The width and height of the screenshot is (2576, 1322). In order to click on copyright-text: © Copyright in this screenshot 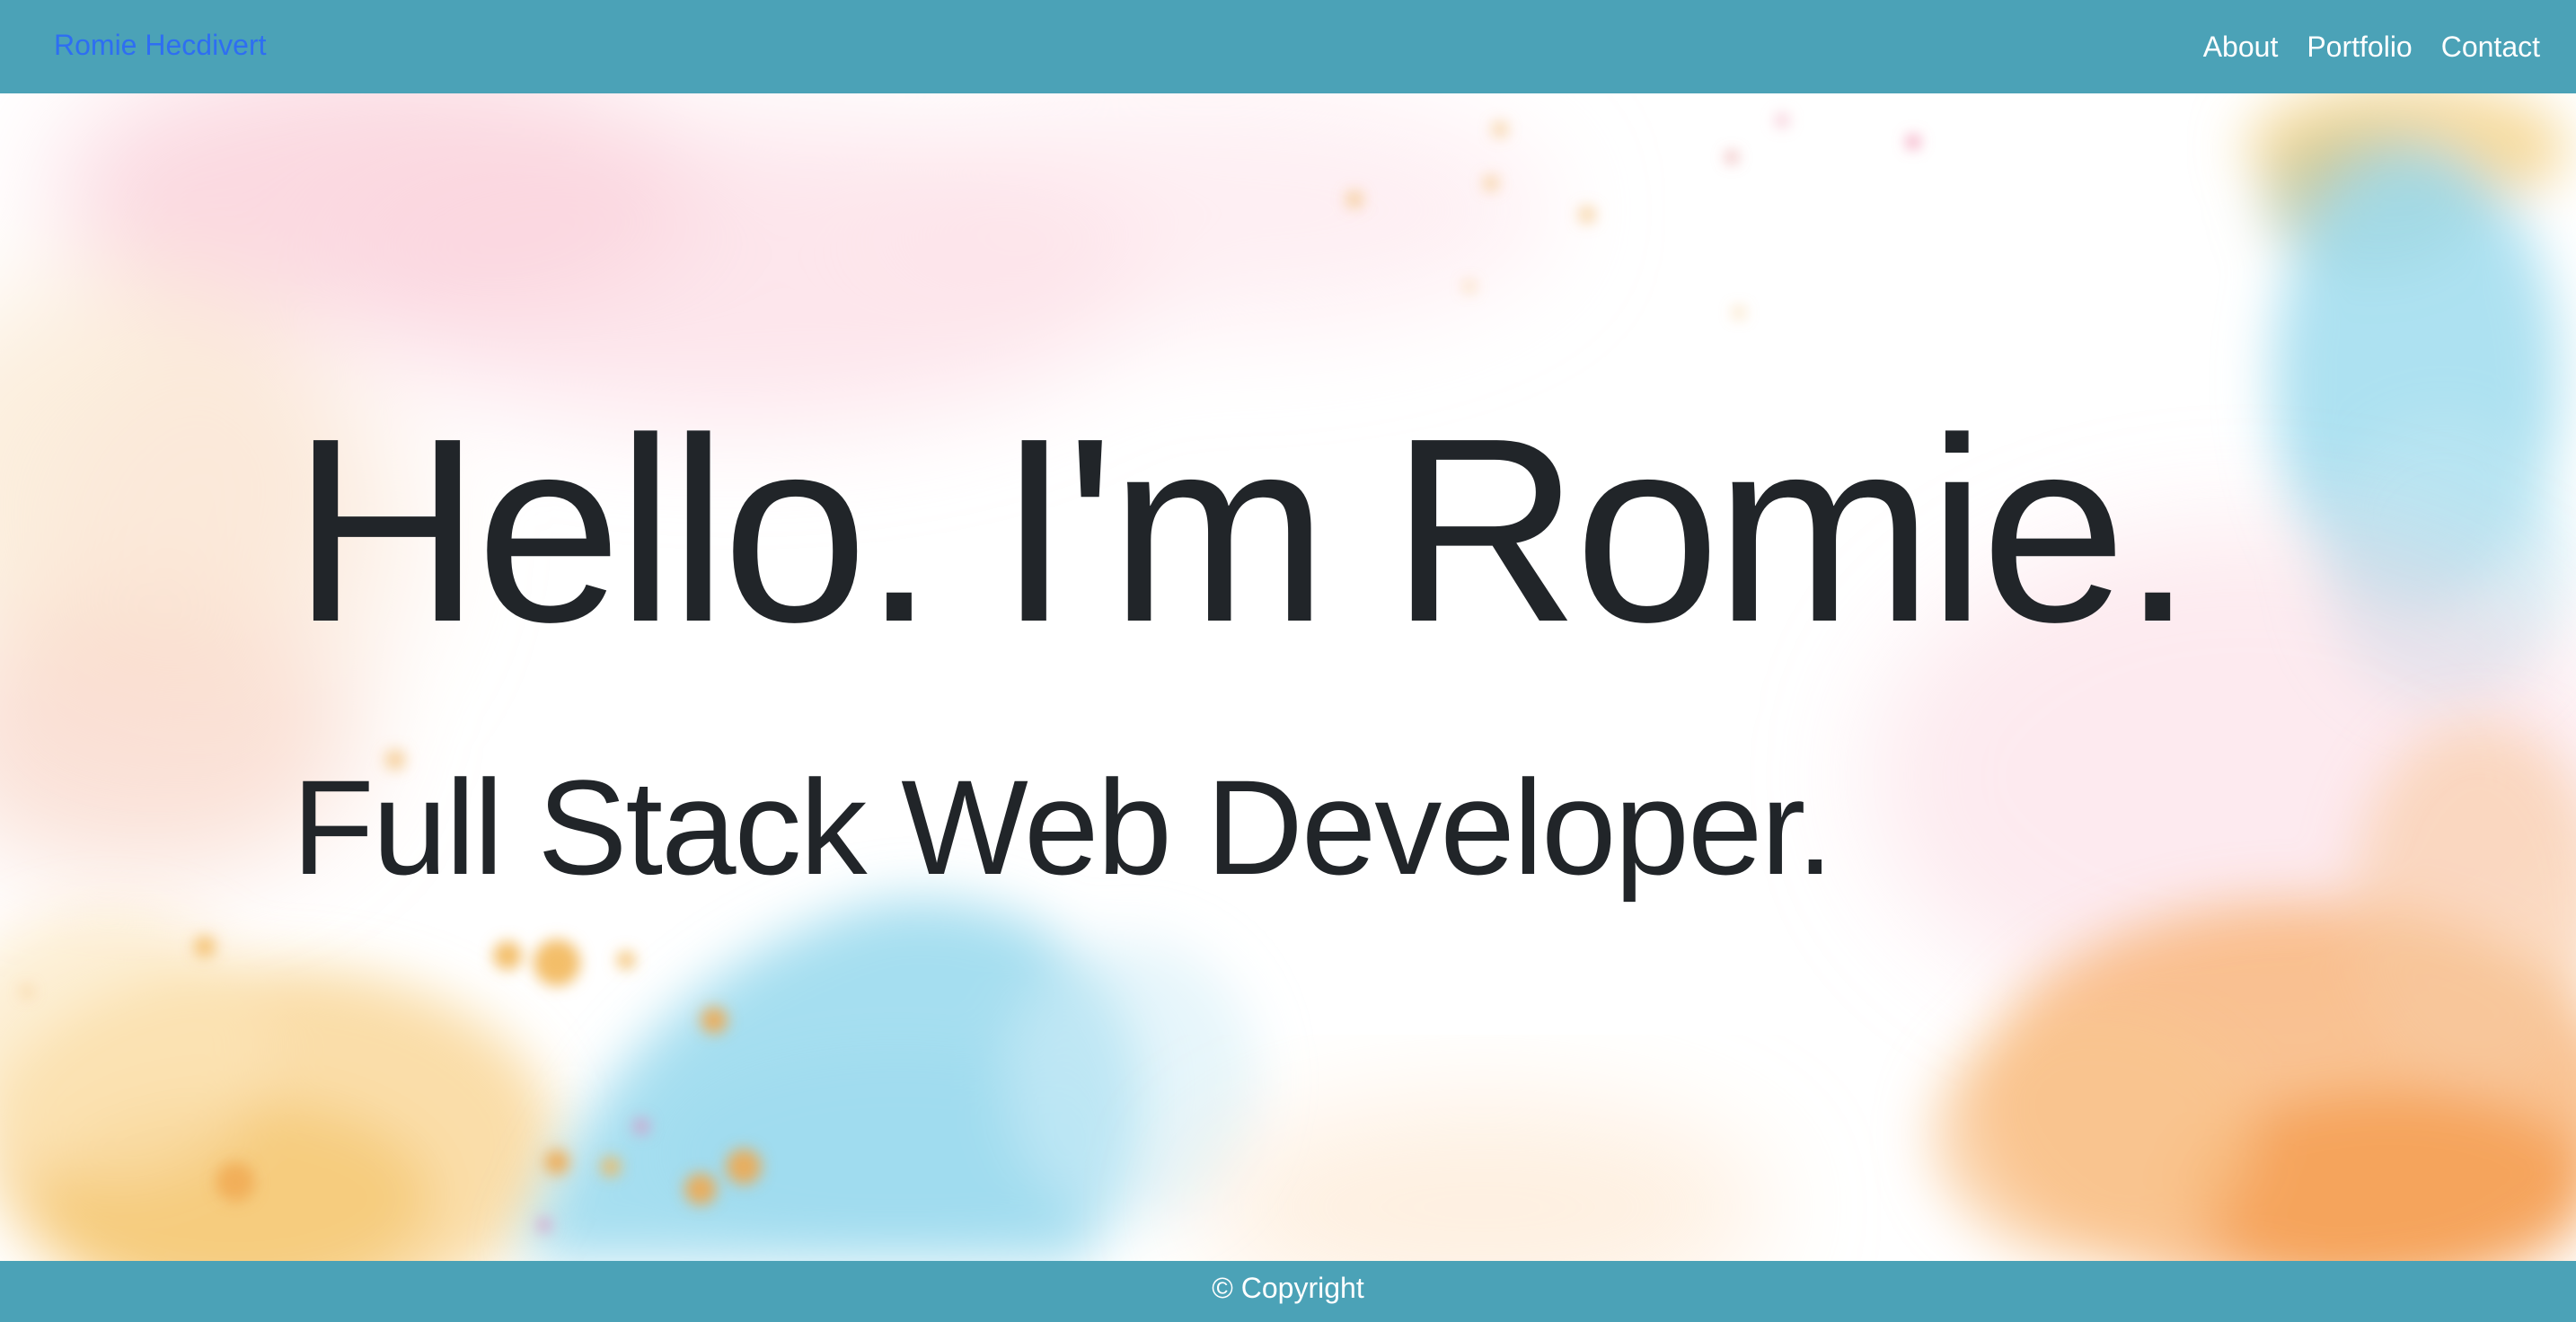, I will do `click(1288, 1288)`.